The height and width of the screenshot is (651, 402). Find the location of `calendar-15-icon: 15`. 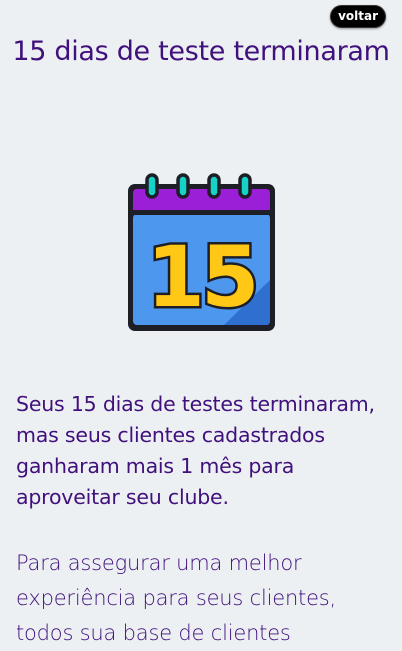

calendar-15-icon: 15 is located at coordinates (201, 252).